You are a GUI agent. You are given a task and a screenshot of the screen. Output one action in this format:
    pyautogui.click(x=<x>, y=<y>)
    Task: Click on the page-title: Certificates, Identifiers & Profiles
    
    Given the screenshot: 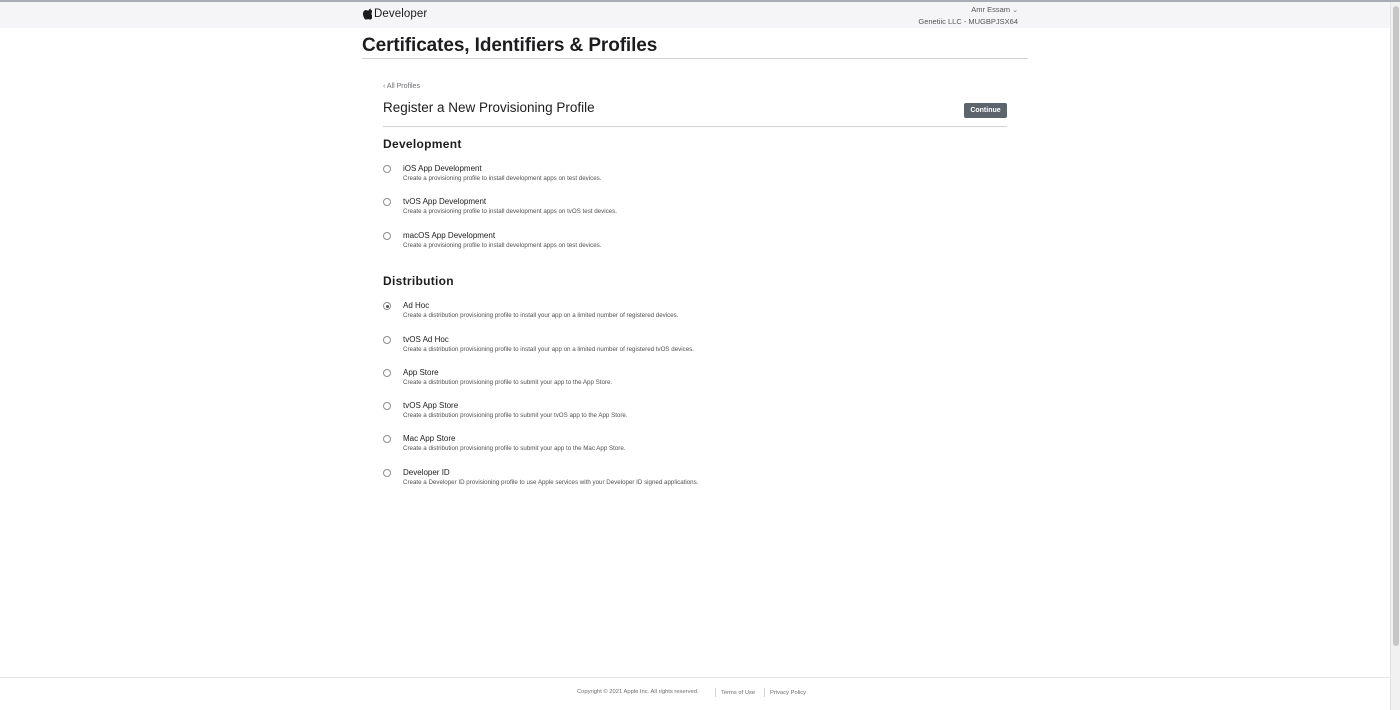 What is the action you would take?
    pyautogui.click(x=510, y=45)
    